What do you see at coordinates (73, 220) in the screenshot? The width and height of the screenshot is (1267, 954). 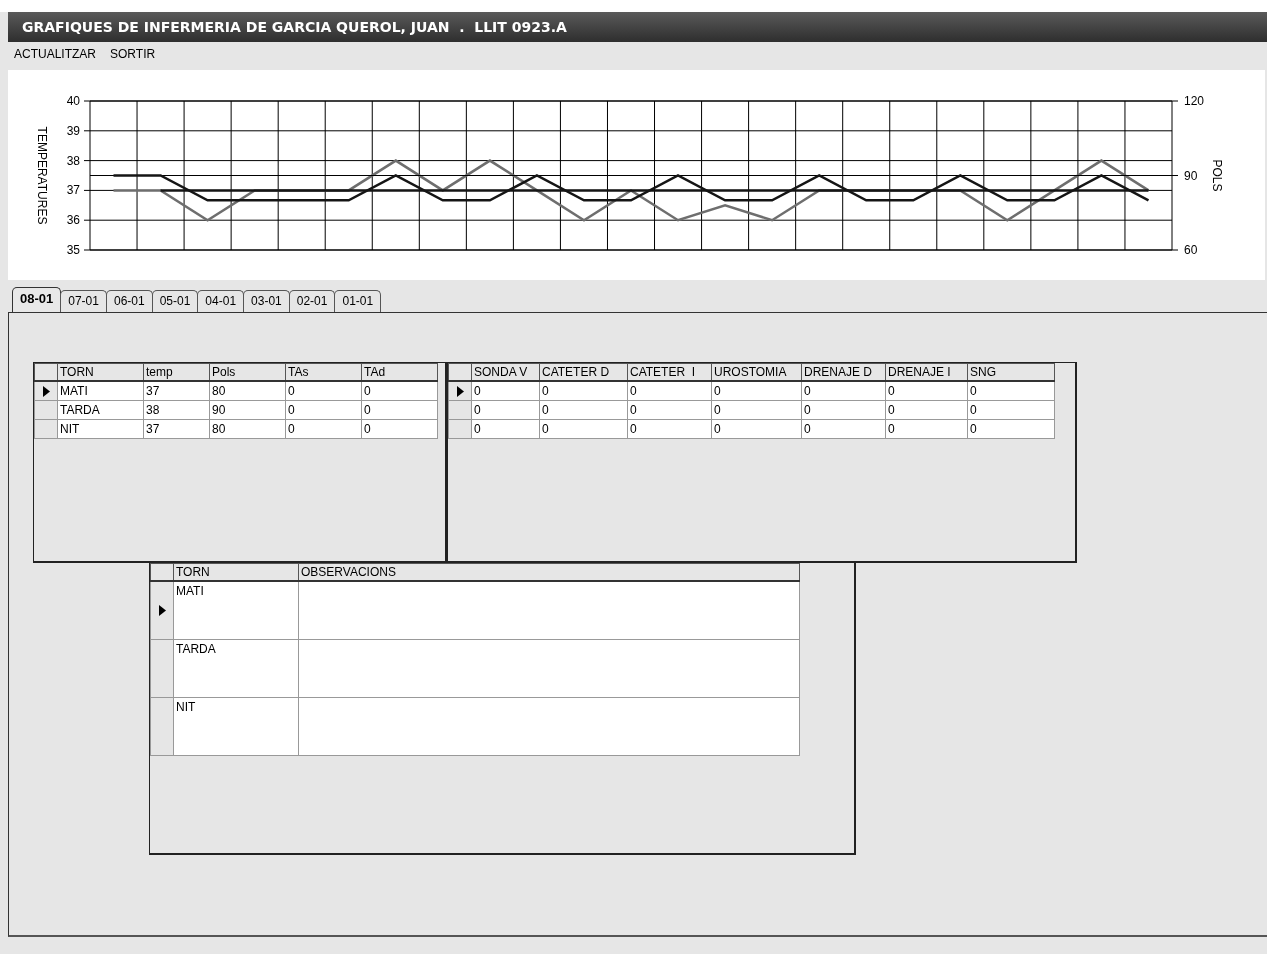 I see `axis-tick-label: 36` at bounding box center [73, 220].